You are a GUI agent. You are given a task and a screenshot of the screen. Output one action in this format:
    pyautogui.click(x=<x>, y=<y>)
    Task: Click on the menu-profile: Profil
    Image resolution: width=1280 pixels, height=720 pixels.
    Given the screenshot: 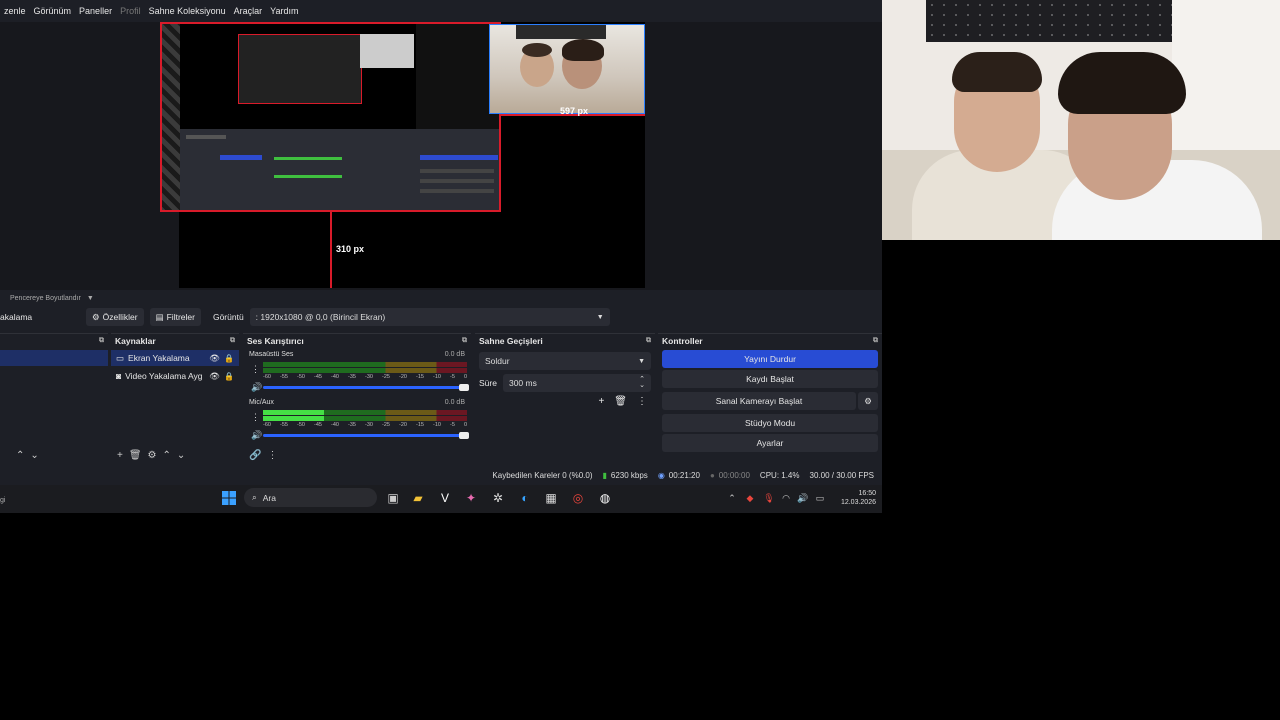 What is the action you would take?
    pyautogui.click(x=130, y=11)
    